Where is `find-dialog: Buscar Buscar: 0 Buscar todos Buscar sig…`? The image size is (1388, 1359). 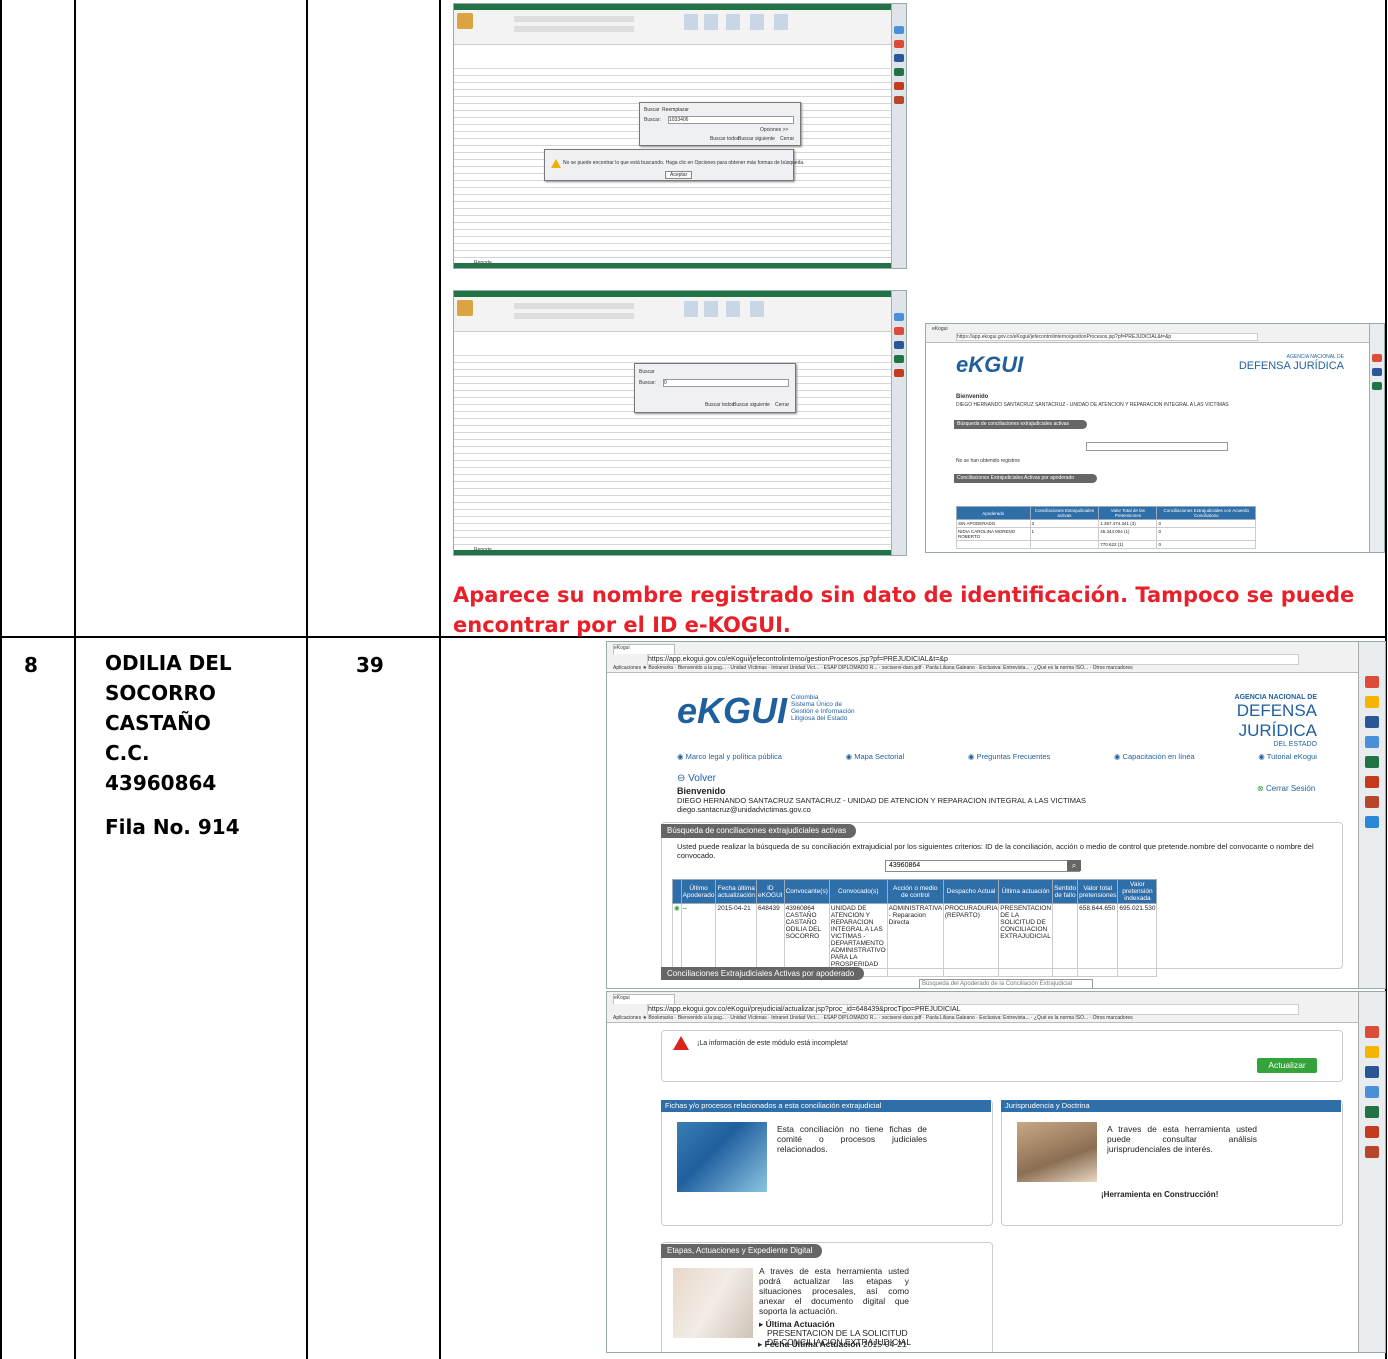
find-dialog: Buscar Buscar: 0 Buscar todos Buscar sig… is located at coordinates (715, 388).